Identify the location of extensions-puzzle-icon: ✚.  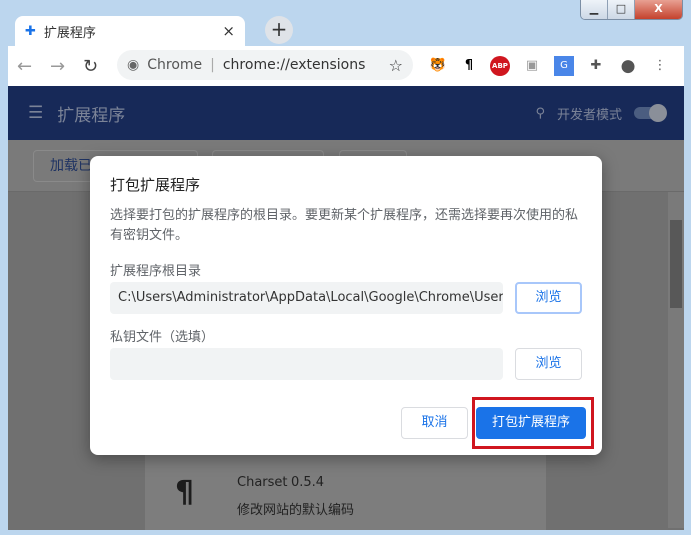
(596, 66).